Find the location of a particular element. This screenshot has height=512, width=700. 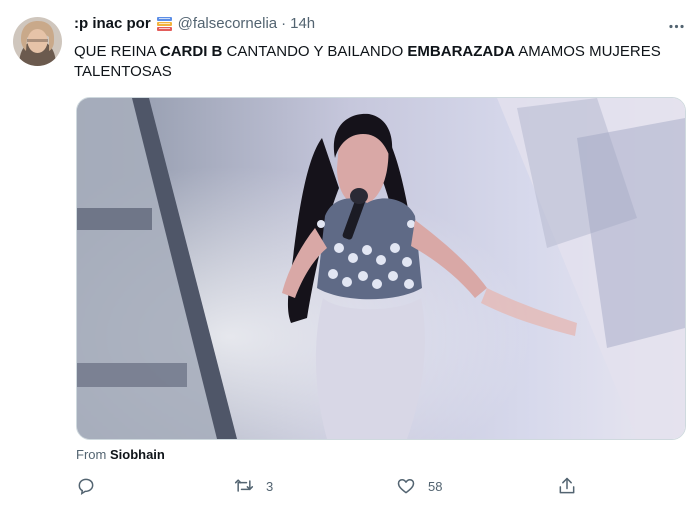

heart-icon is located at coordinates (406, 486).